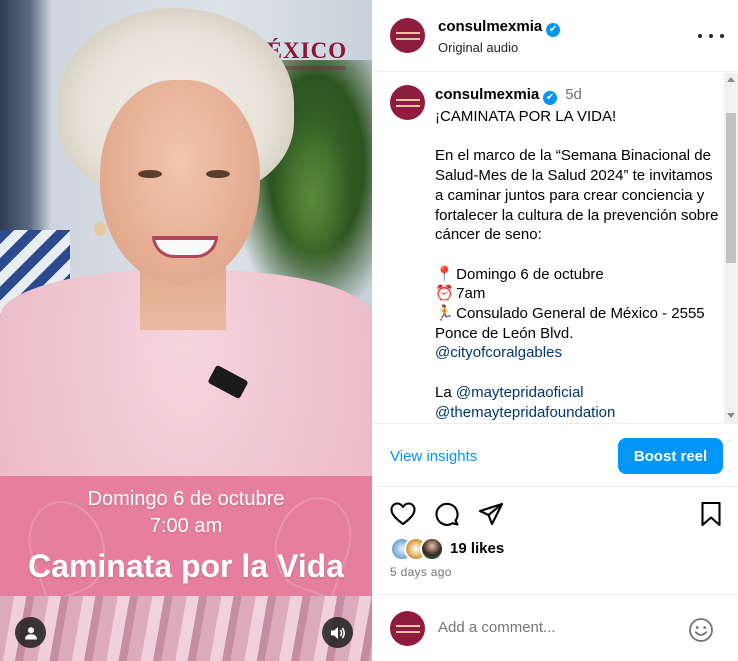 This screenshot has width=738, height=661. Describe the element at coordinates (421, 572) in the screenshot. I see `post-age: 5 days ago` at that location.